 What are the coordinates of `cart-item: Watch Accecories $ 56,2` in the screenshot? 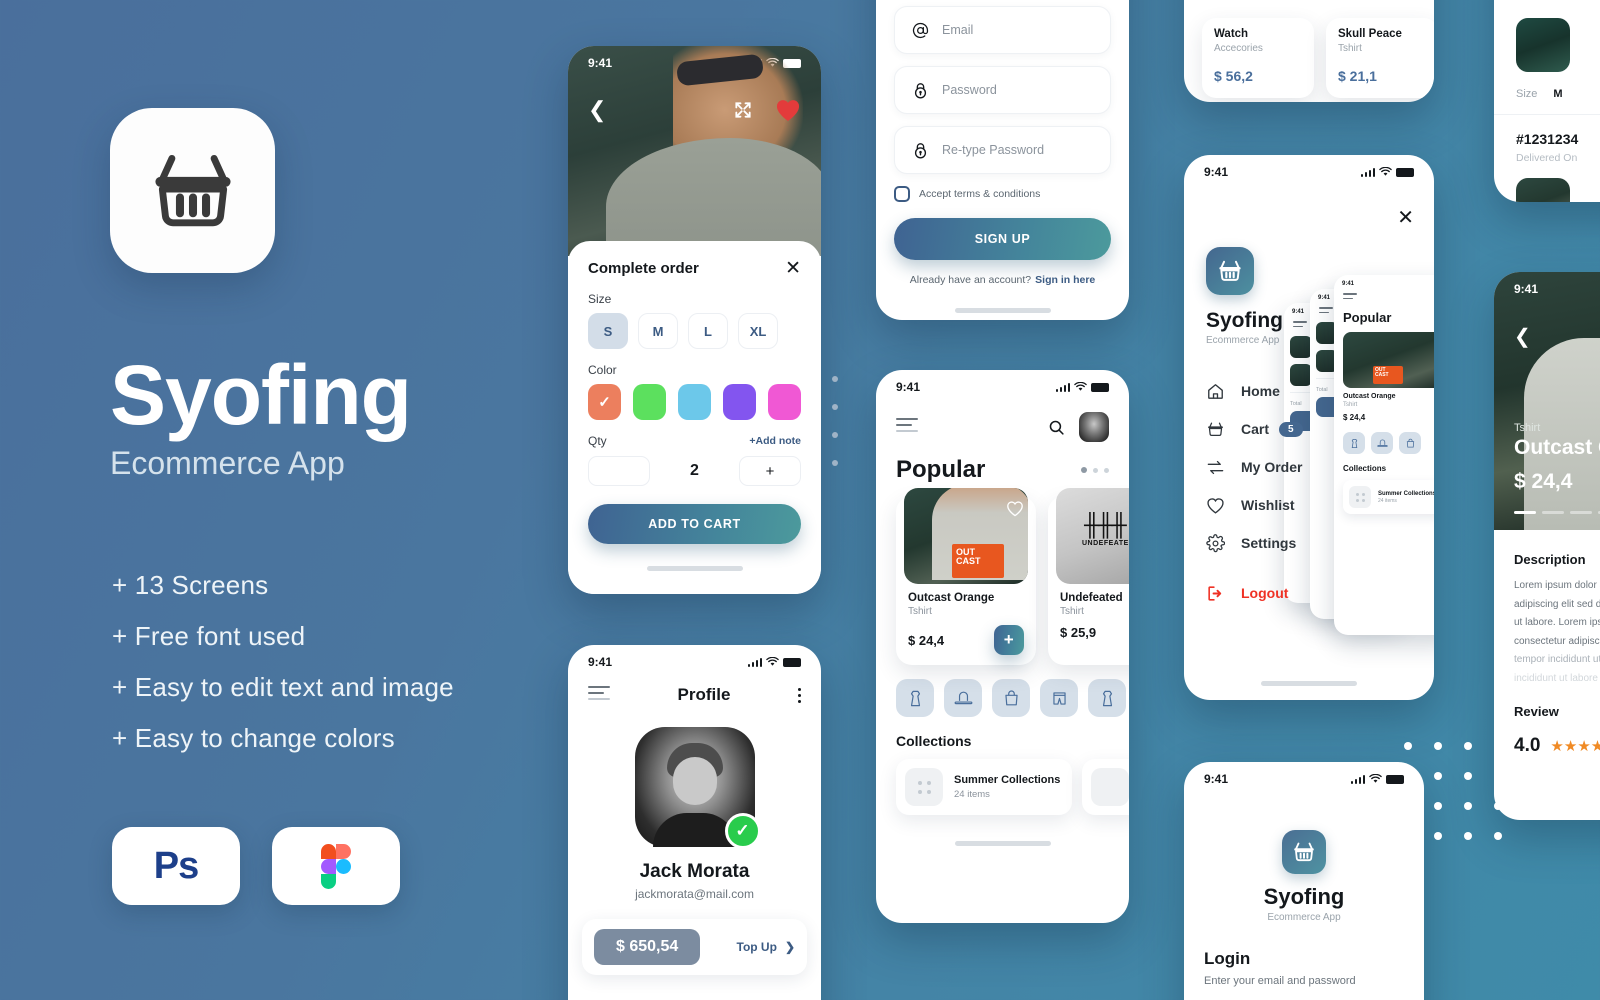 It's located at (1258, 58).